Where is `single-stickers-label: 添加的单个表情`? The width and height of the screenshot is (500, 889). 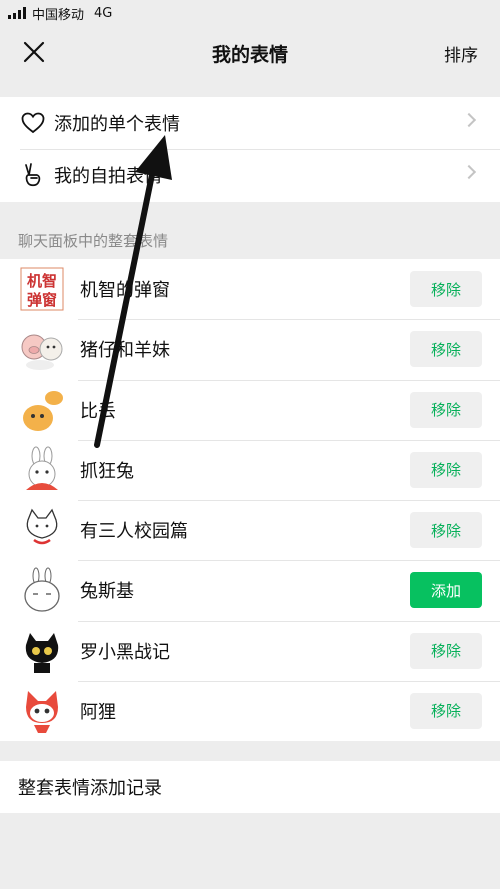 single-stickers-label: 添加的单个表情 is located at coordinates (117, 124).